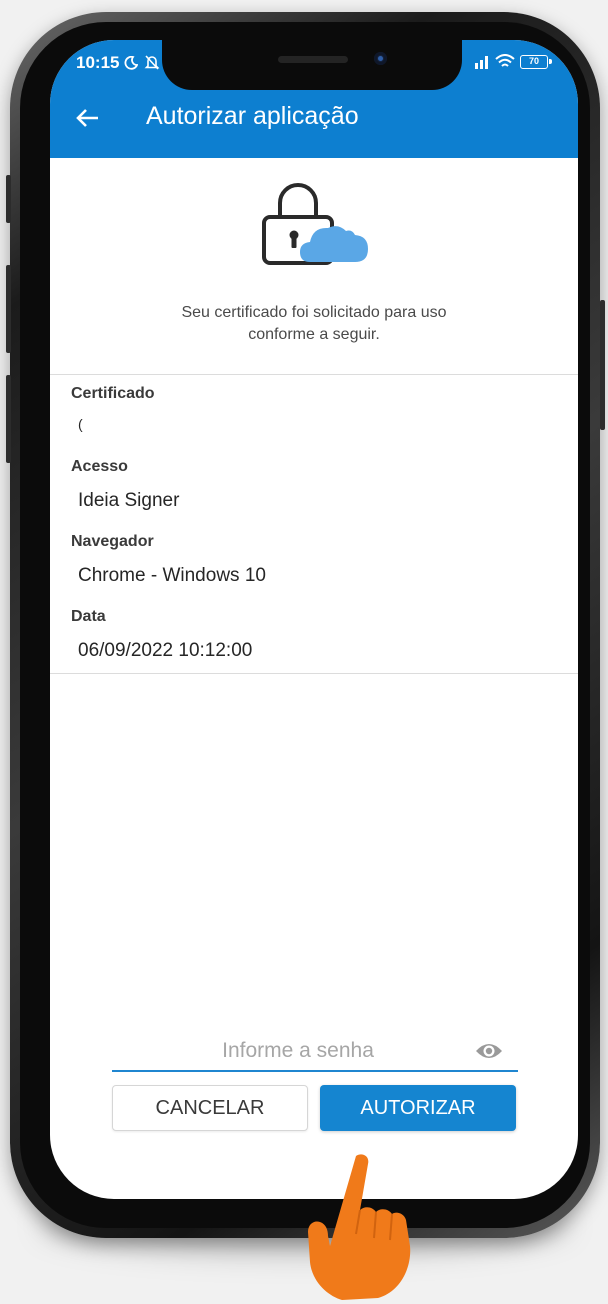  I want to click on status-icons: 70, so click(513, 61).